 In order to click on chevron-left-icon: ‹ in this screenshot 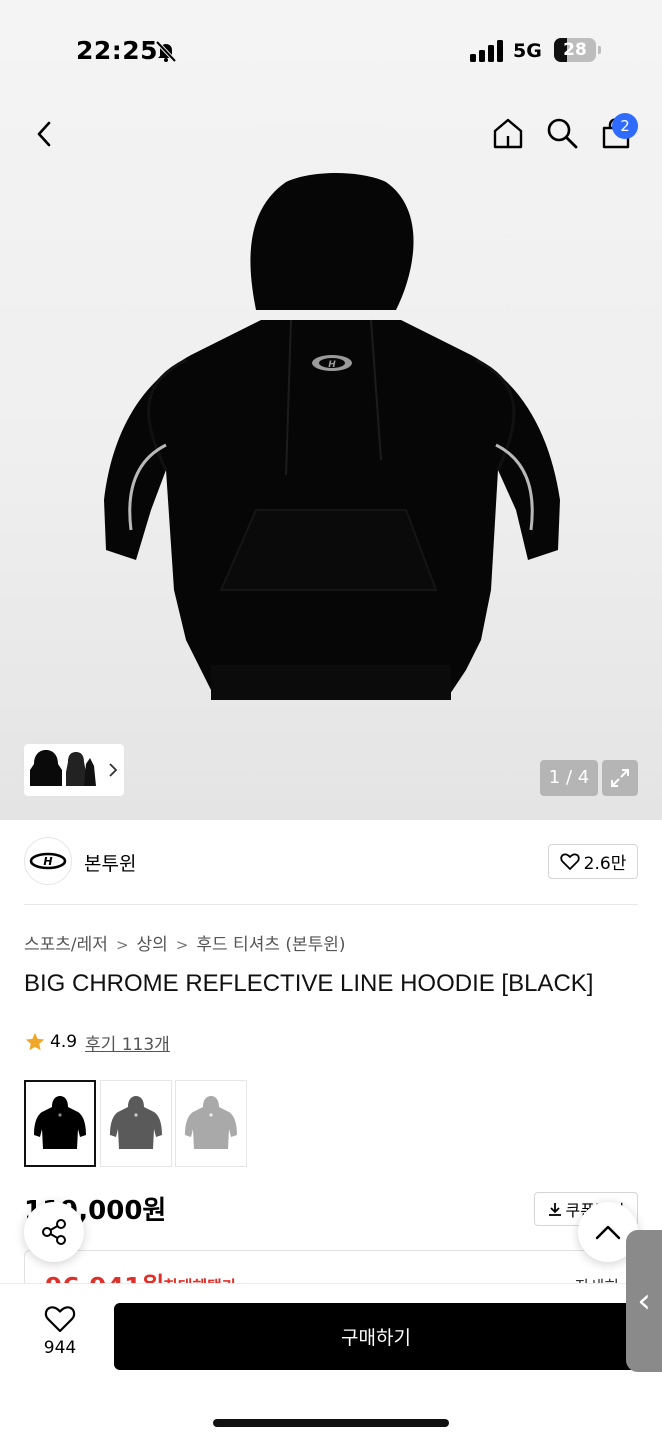, I will do `click(644, 1301)`.